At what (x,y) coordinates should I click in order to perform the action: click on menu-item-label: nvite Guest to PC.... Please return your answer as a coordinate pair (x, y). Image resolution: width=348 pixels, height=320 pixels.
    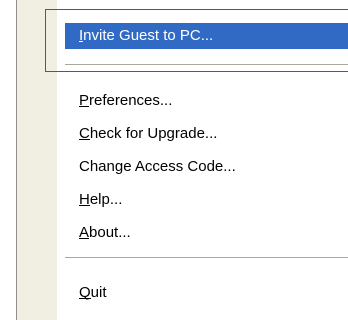
    Looking at the image, I should click on (148, 35).